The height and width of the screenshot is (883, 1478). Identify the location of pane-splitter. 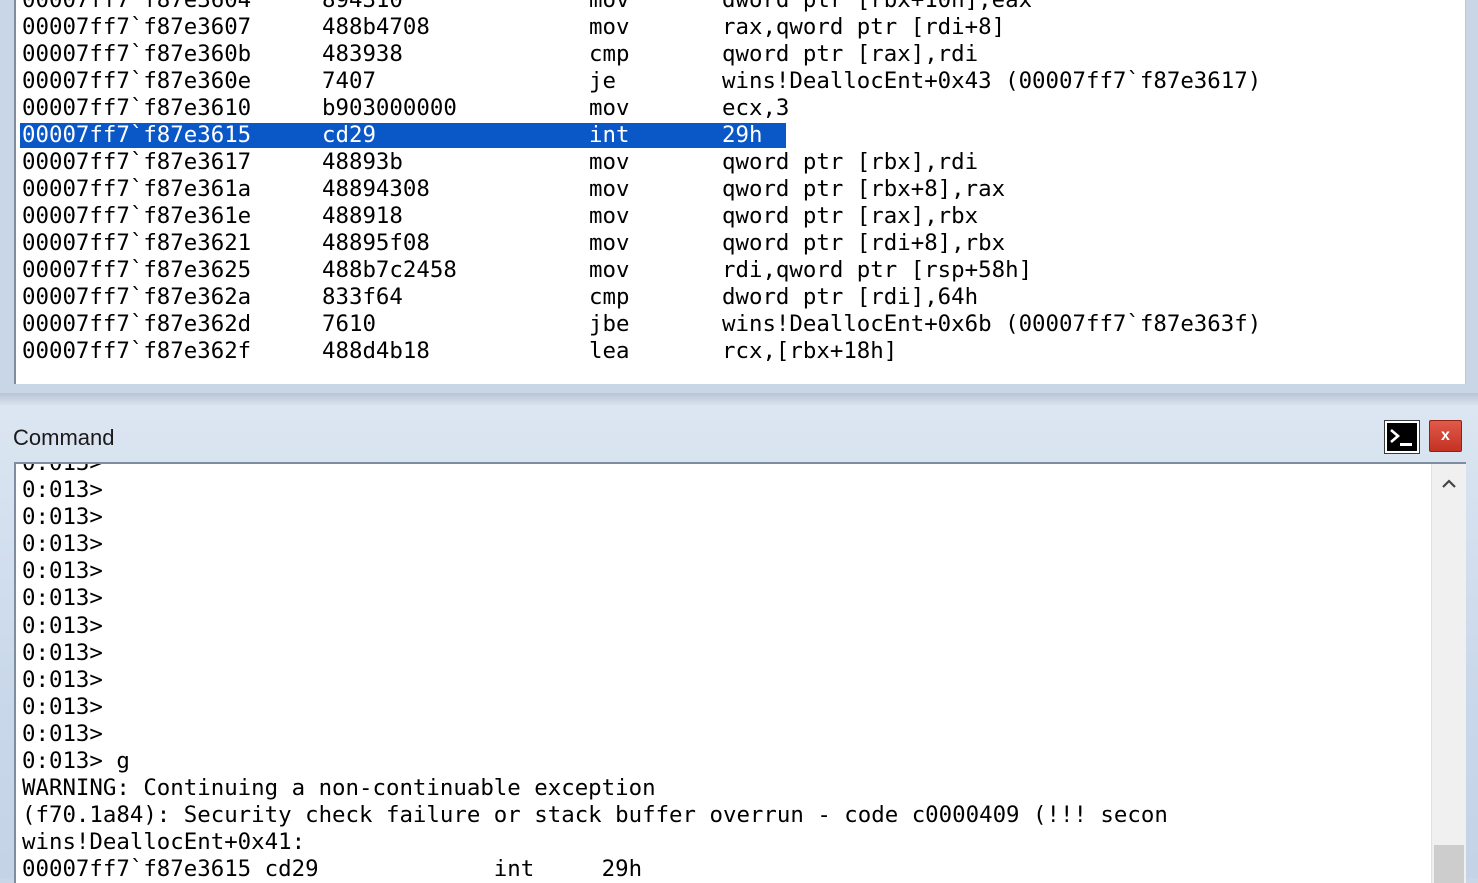
(739, 399).